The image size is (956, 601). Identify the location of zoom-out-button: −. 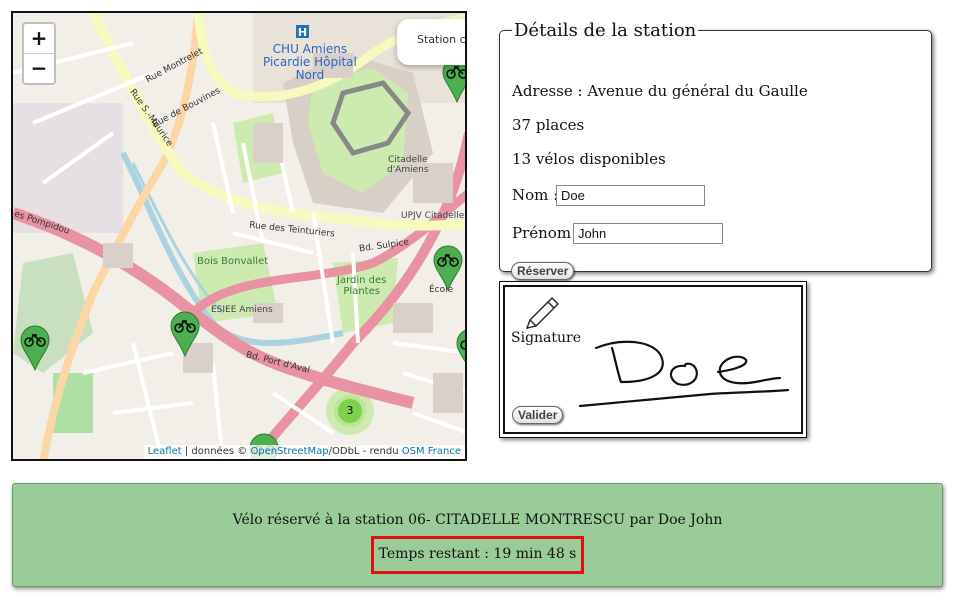
(39, 68).